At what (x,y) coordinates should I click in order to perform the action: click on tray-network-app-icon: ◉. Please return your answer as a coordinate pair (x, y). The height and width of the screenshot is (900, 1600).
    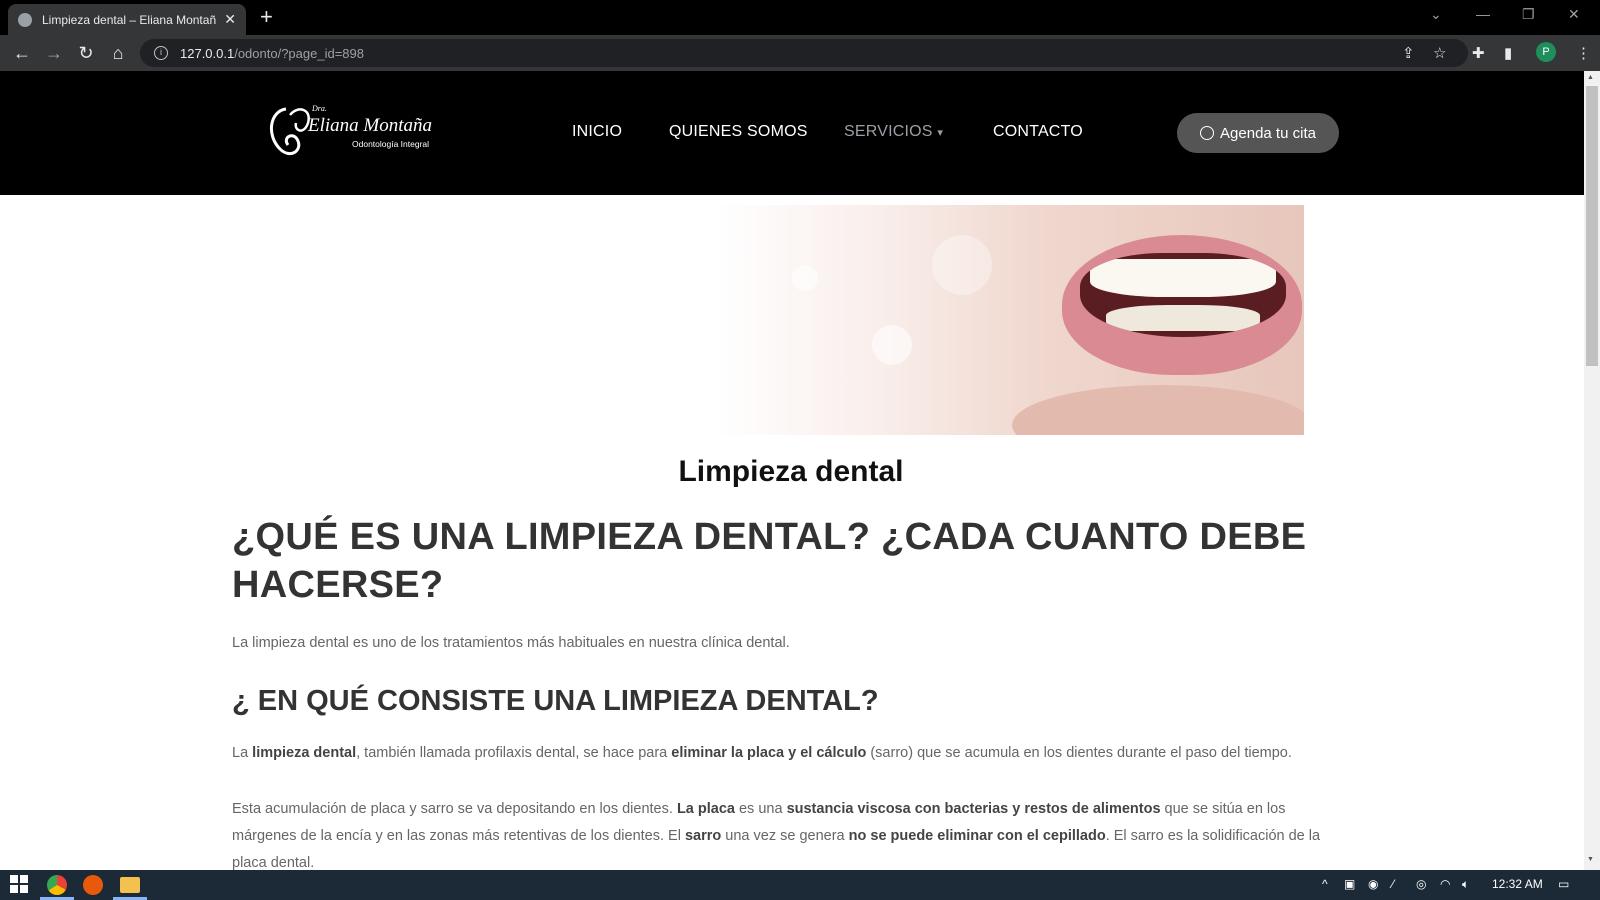
    Looking at the image, I should click on (1373, 884).